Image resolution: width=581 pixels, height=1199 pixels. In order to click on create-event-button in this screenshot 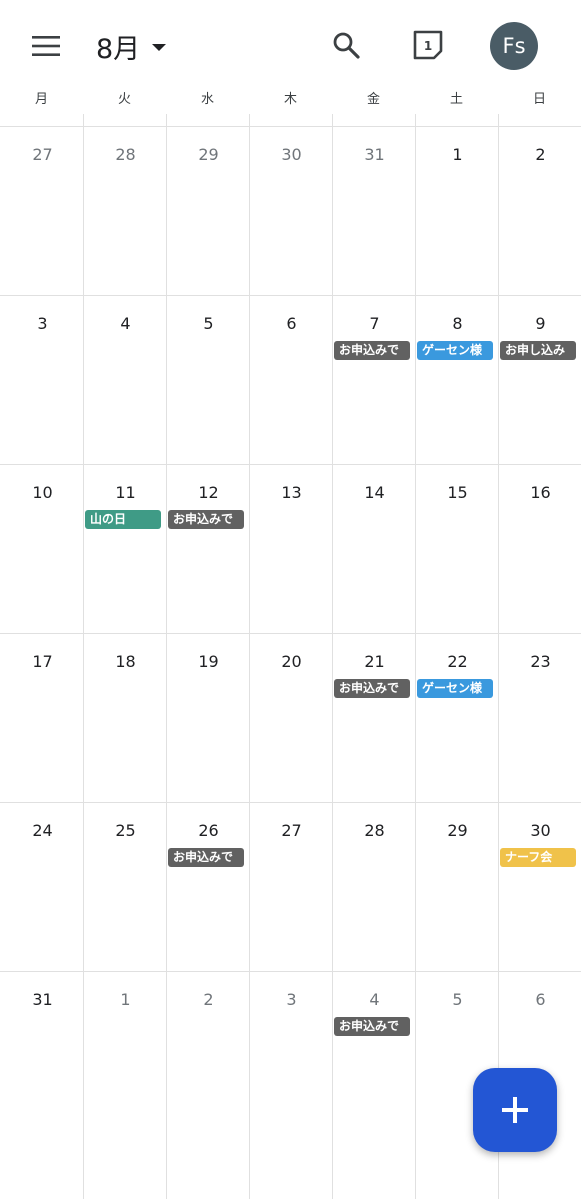, I will do `click(515, 1110)`.